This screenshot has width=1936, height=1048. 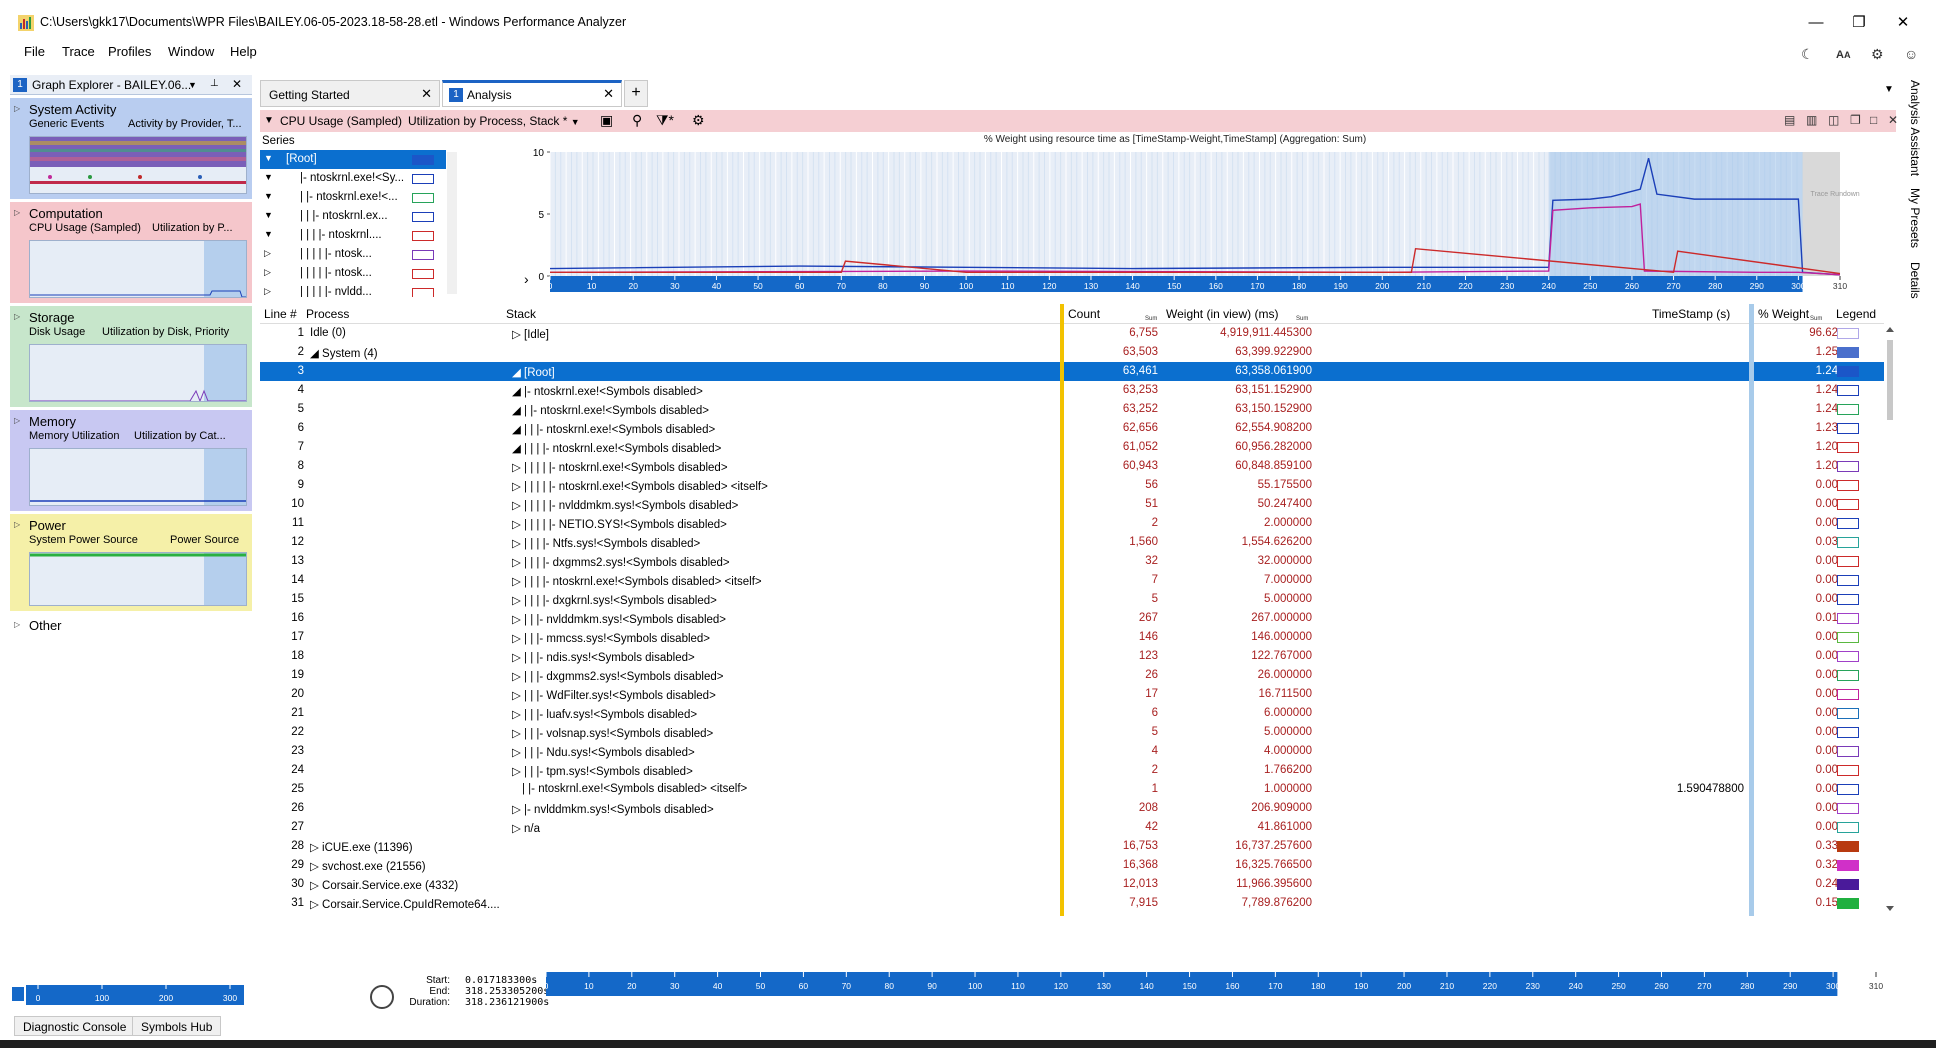 I want to click on filter-icon: ⧩*, so click(x=665, y=120).